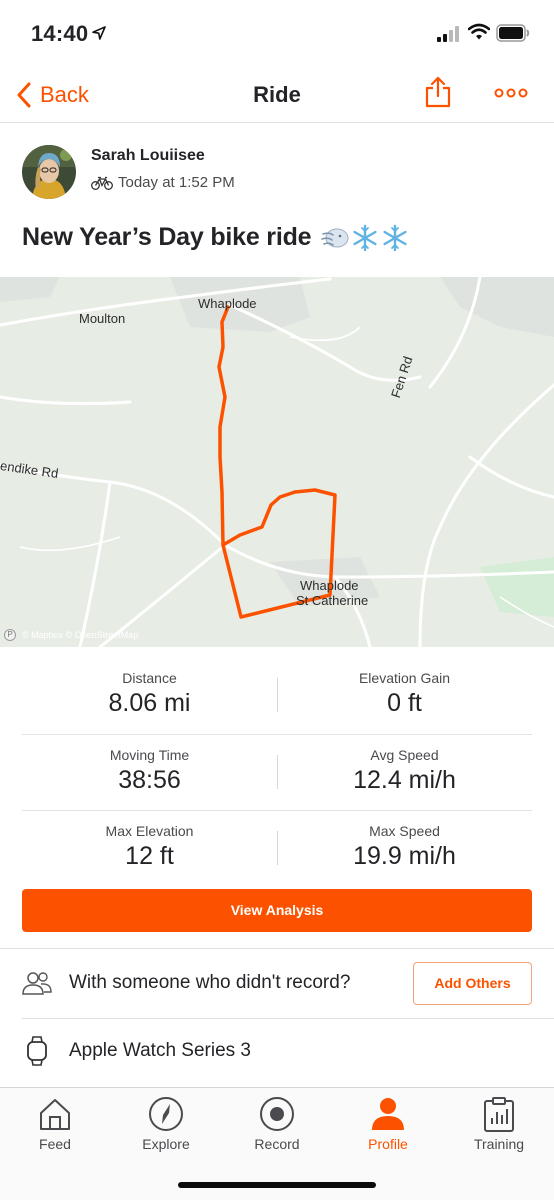 This screenshot has width=554, height=1200. Describe the element at coordinates (149, 856) in the screenshot. I see `stat-value: 12 ft` at that location.